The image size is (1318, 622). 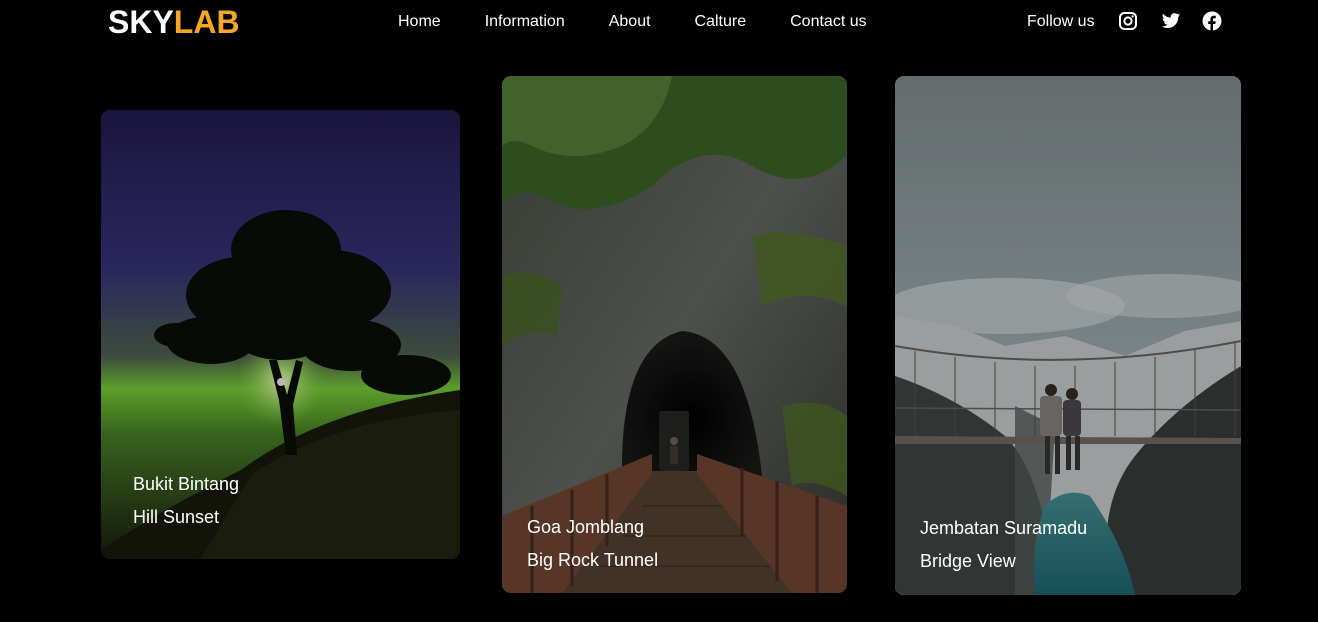 What do you see at coordinates (1003, 545) in the screenshot?
I see `card-caption: Jembatan Suramadu Bridge View` at bounding box center [1003, 545].